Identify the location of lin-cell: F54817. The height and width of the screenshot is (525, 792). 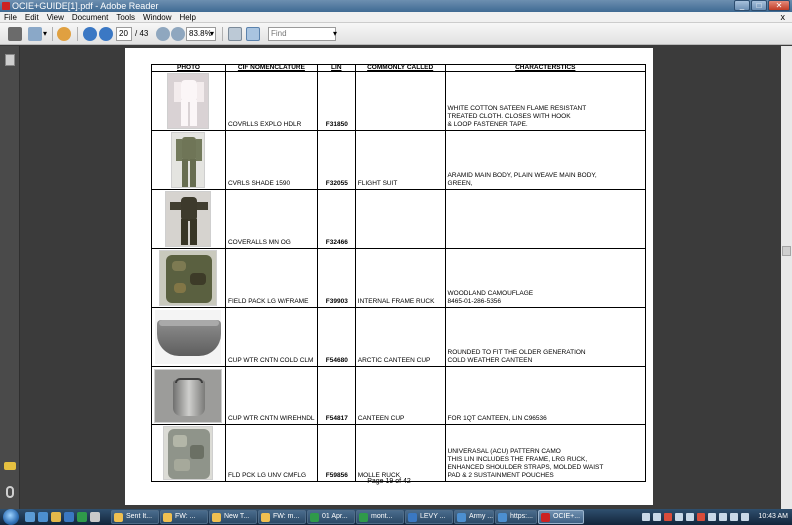
(336, 395).